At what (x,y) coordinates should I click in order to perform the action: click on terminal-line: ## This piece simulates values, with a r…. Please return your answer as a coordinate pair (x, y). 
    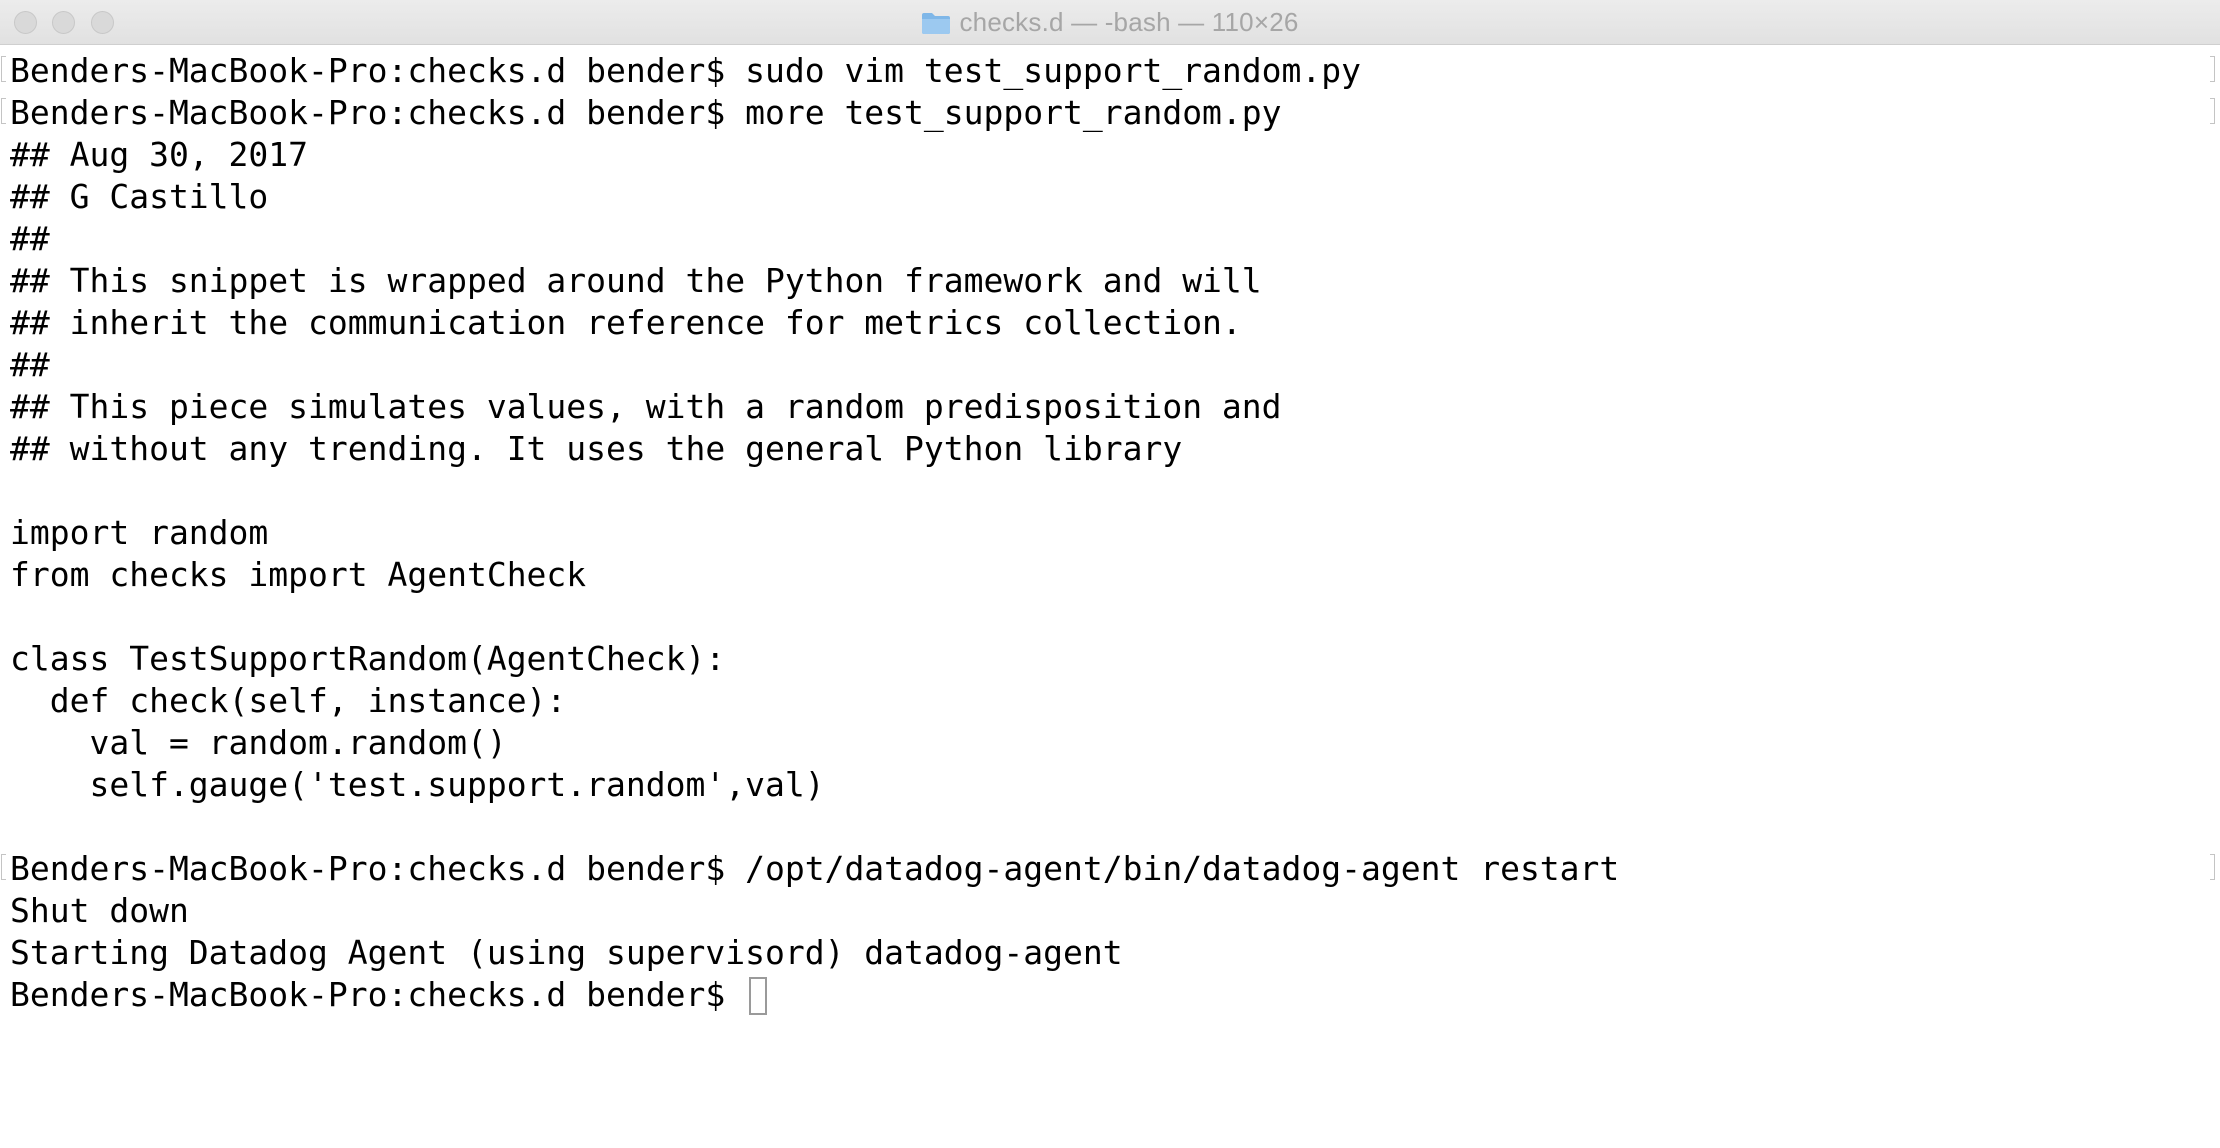
    Looking at the image, I should click on (646, 406).